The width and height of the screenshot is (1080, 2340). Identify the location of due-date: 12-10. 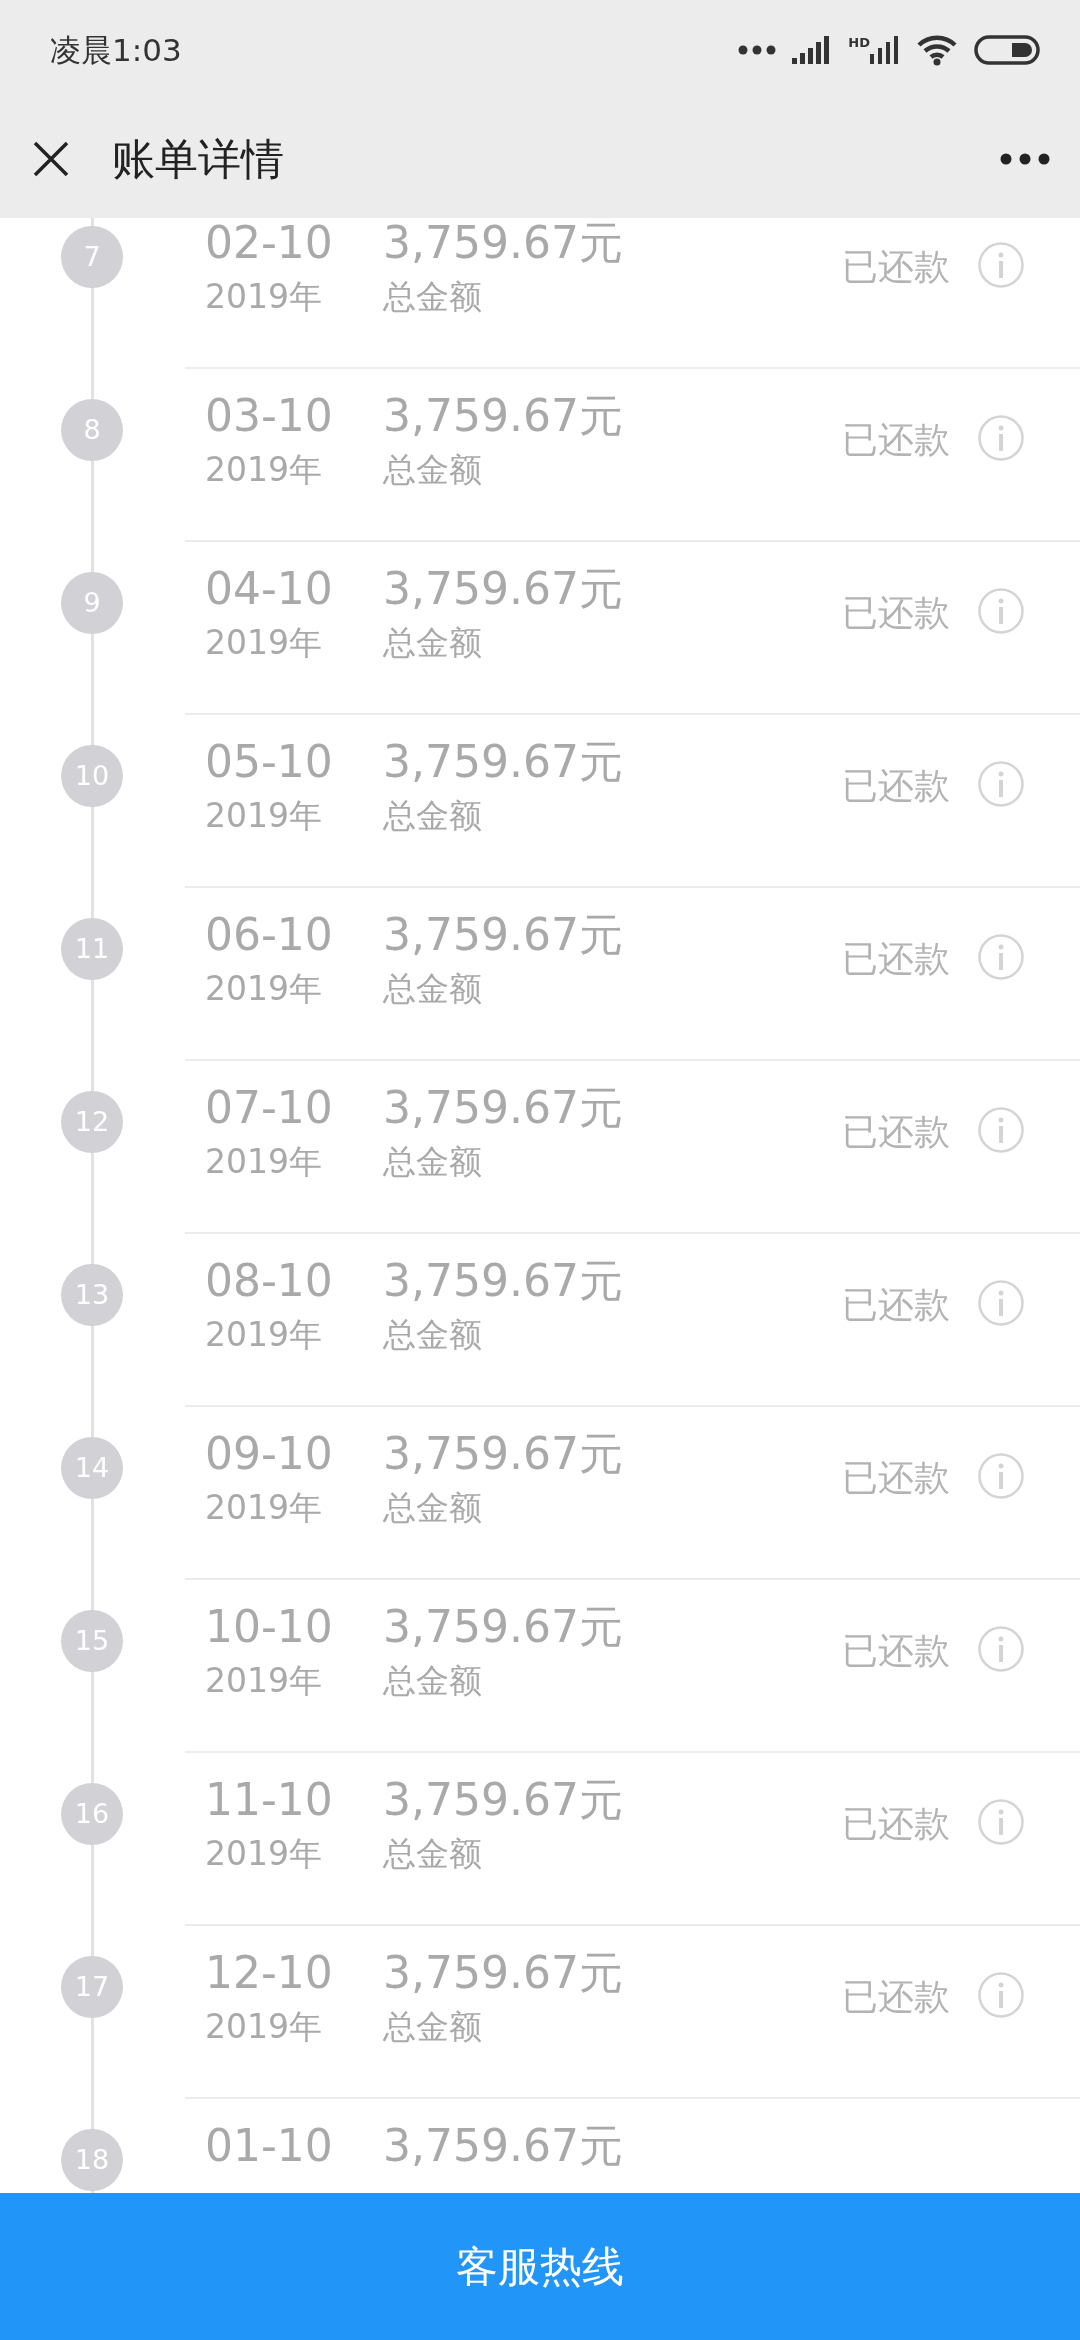
(269, 1973).